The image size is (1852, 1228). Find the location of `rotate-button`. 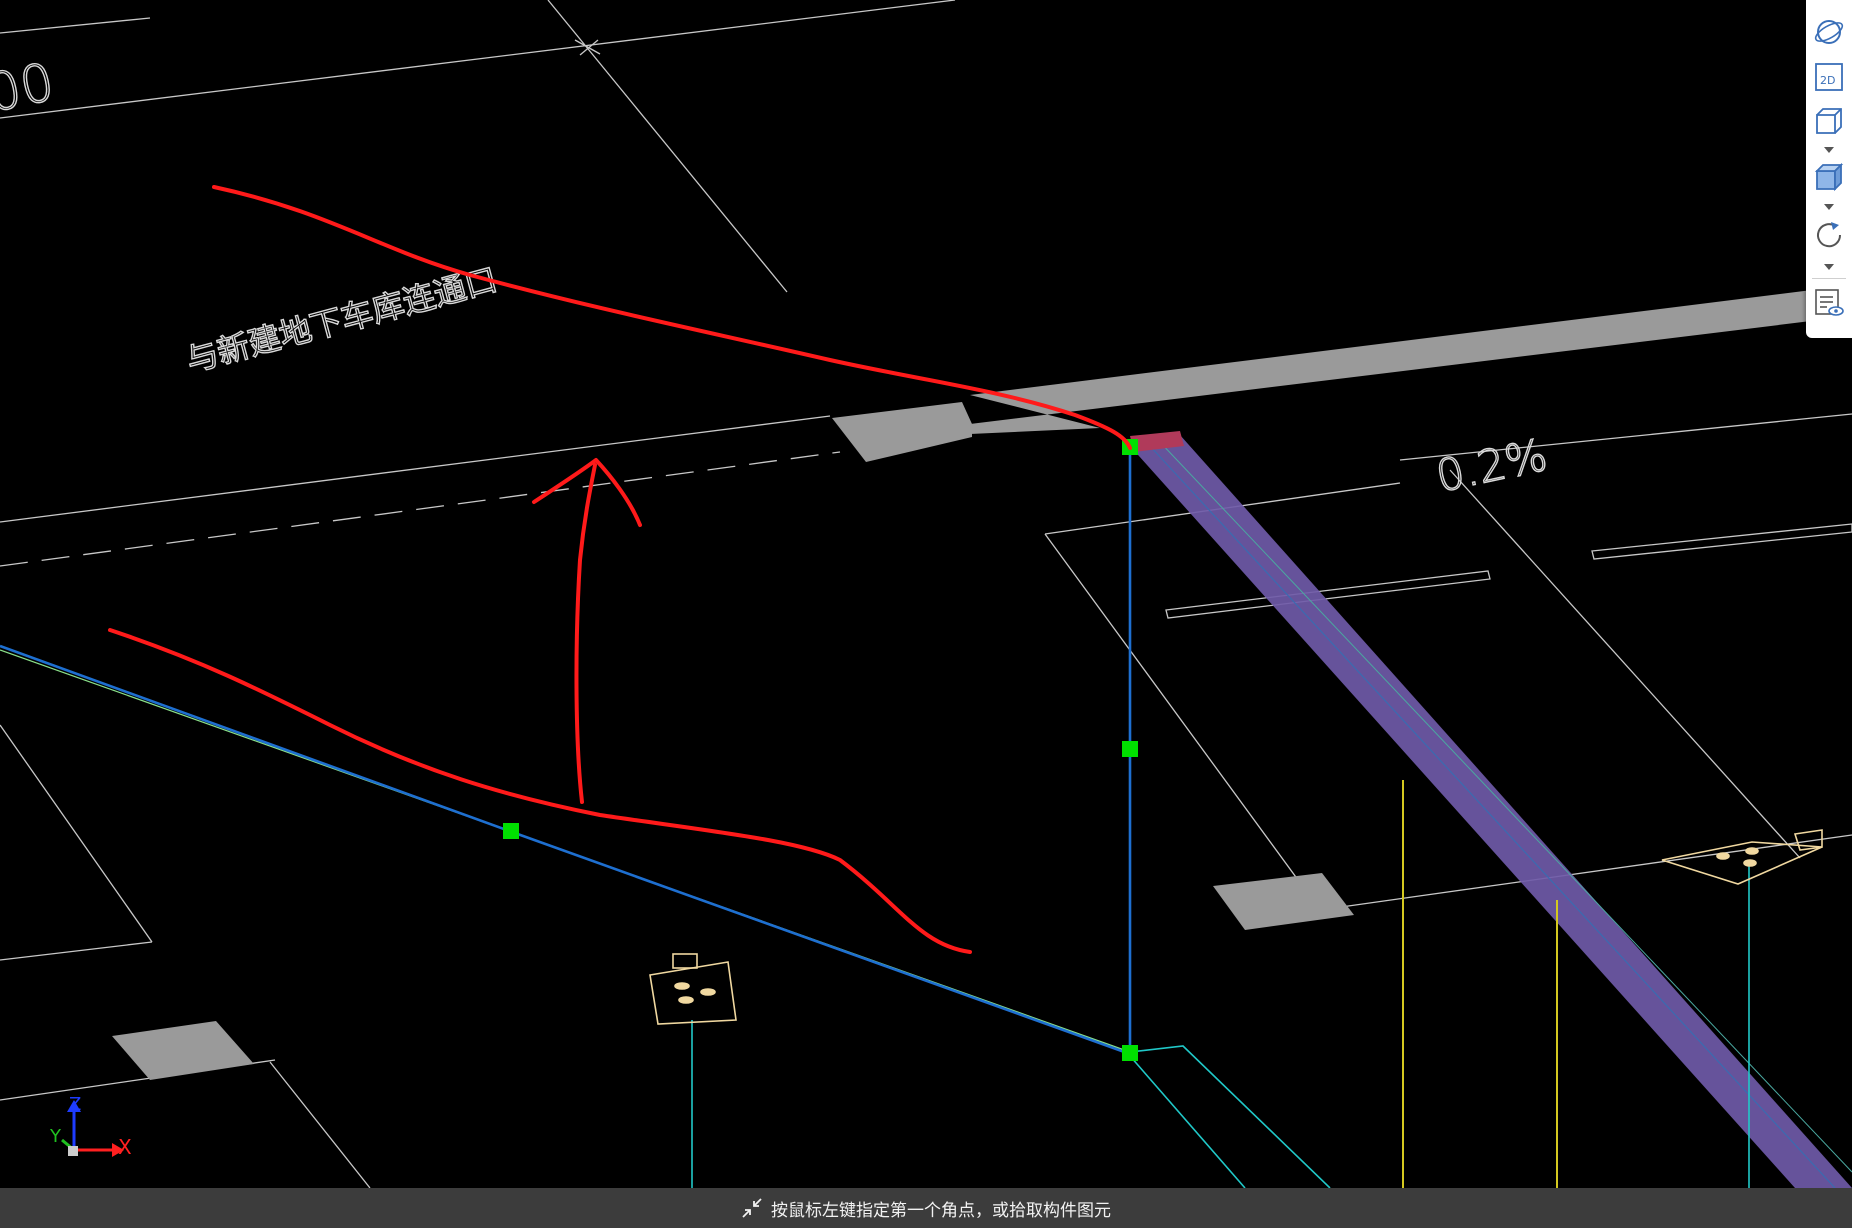

rotate-button is located at coordinates (1829, 235).